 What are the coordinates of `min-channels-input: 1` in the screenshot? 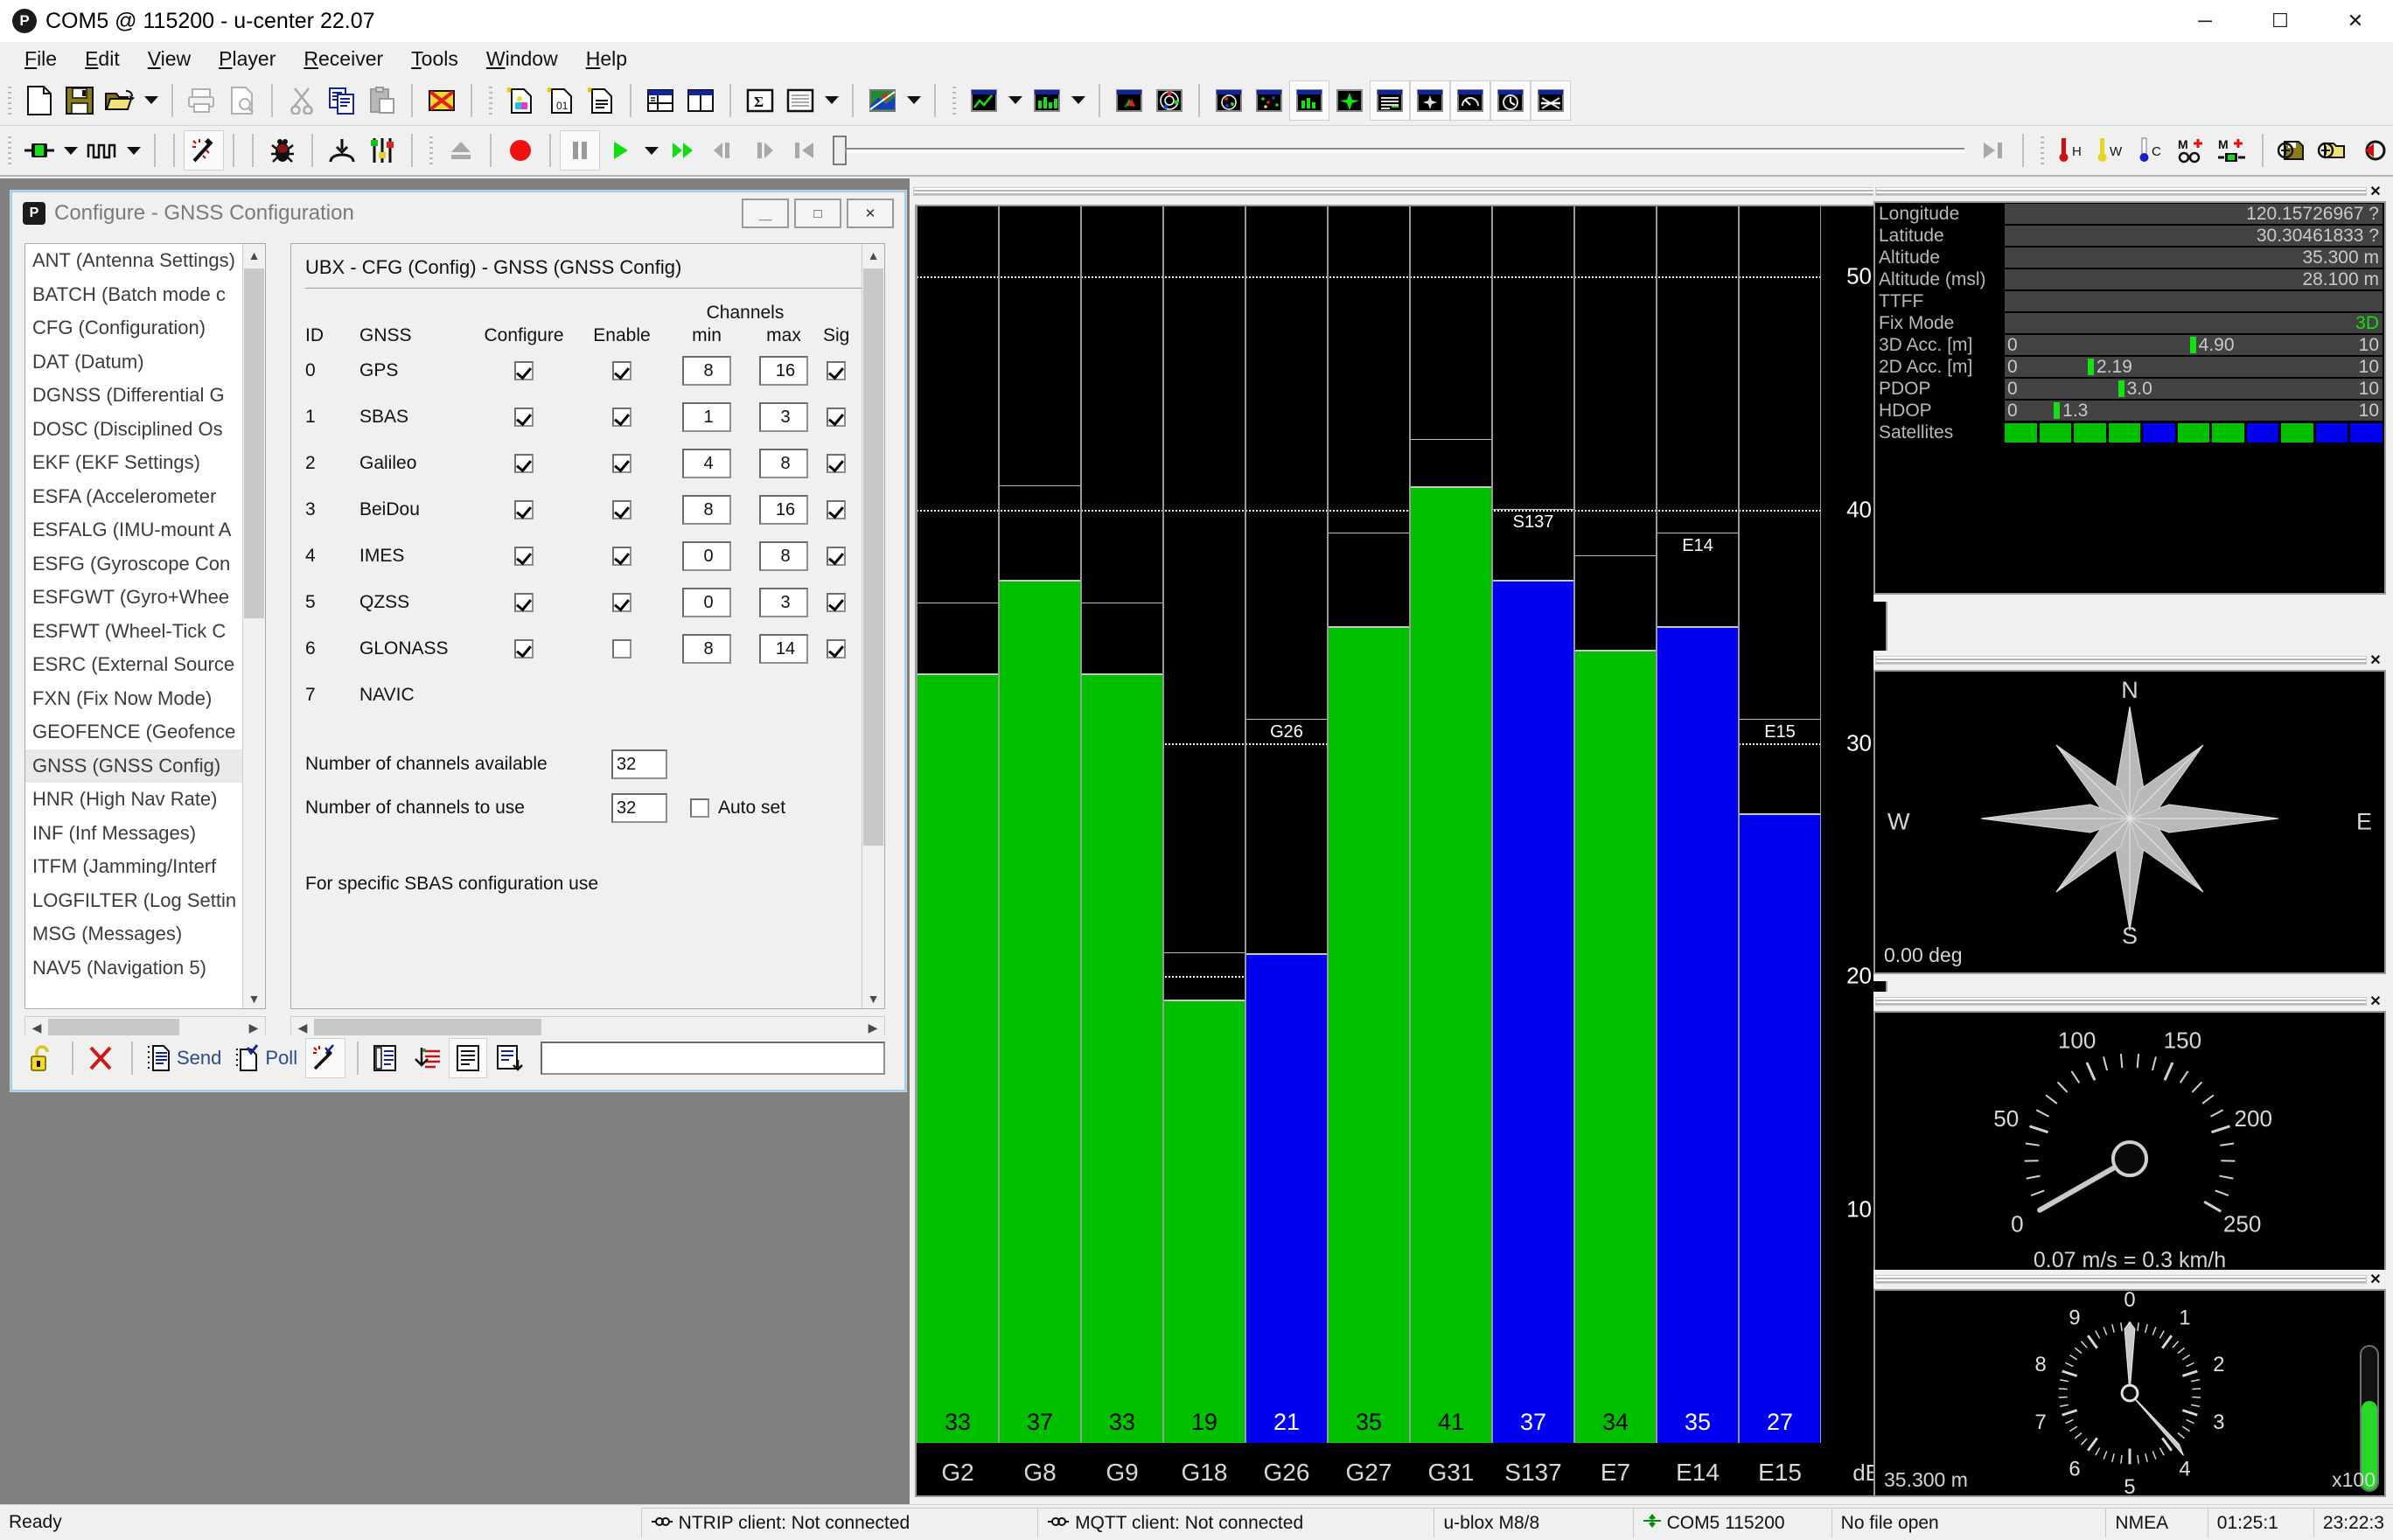 It's located at (706, 417).